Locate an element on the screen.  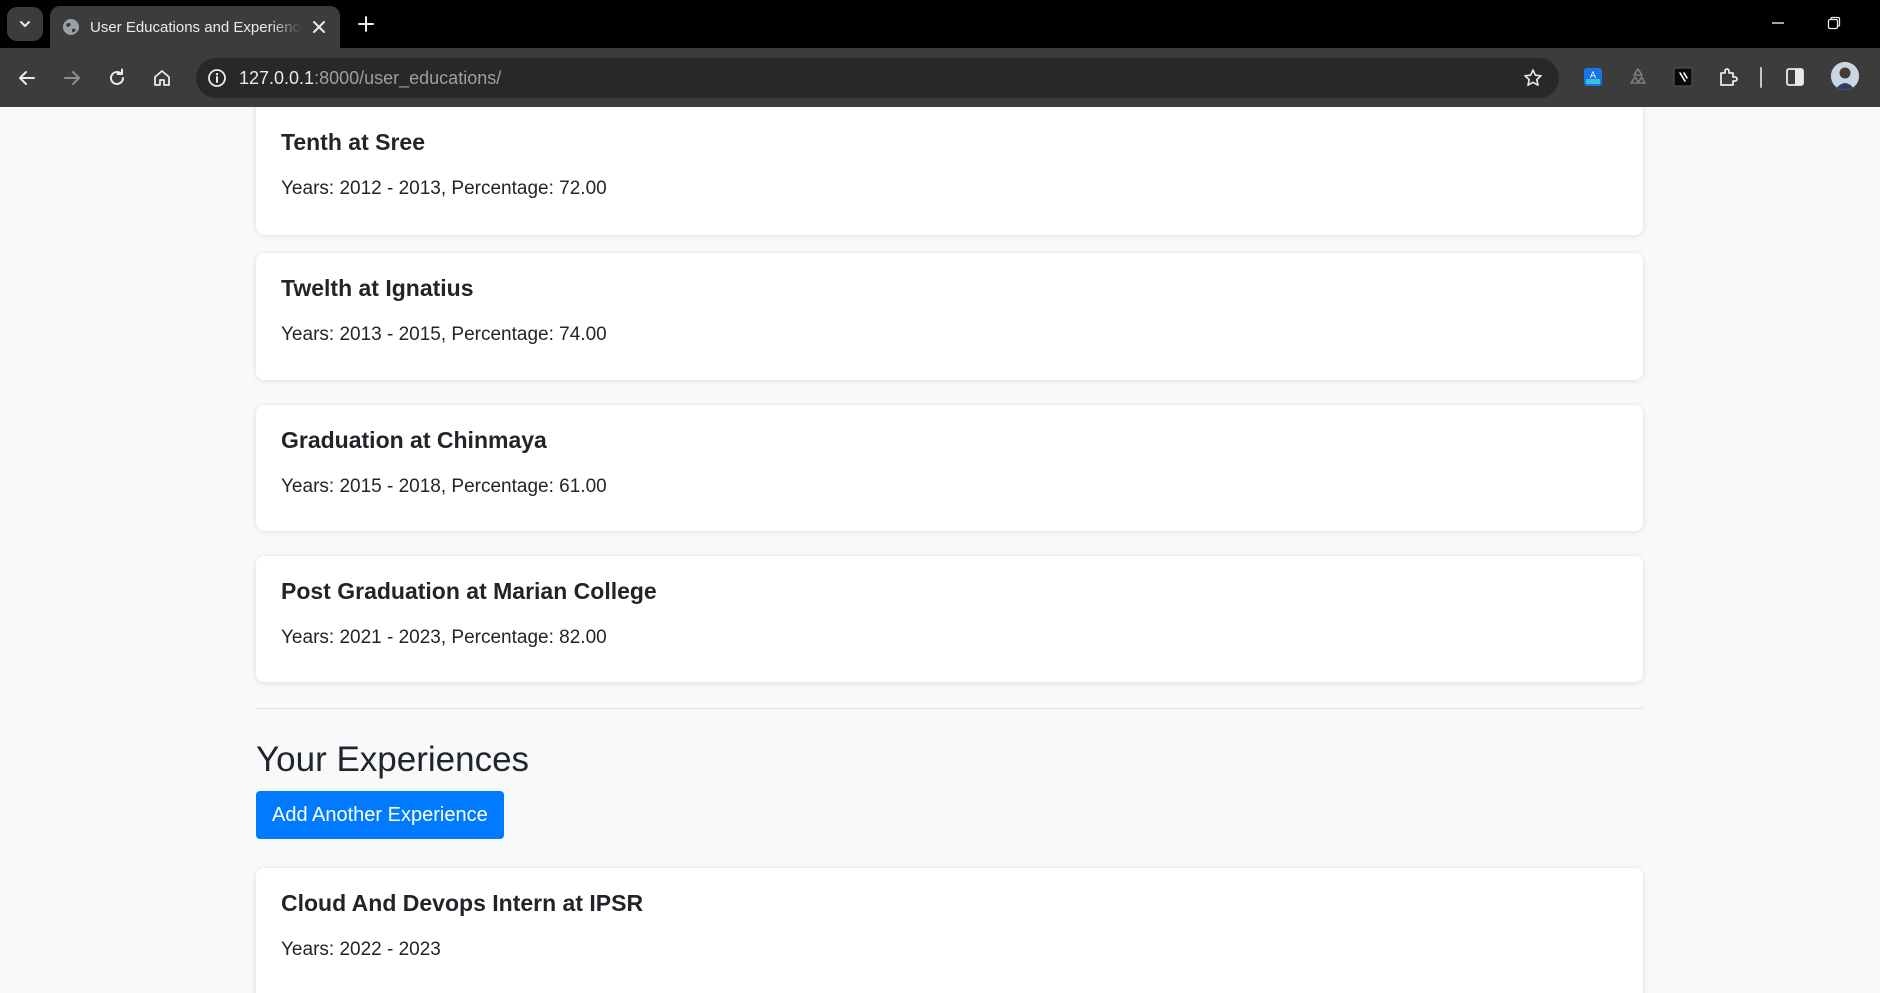
education-details: Years: 2013 - 2015, Percentage: 74.00 is located at coordinates (444, 334).